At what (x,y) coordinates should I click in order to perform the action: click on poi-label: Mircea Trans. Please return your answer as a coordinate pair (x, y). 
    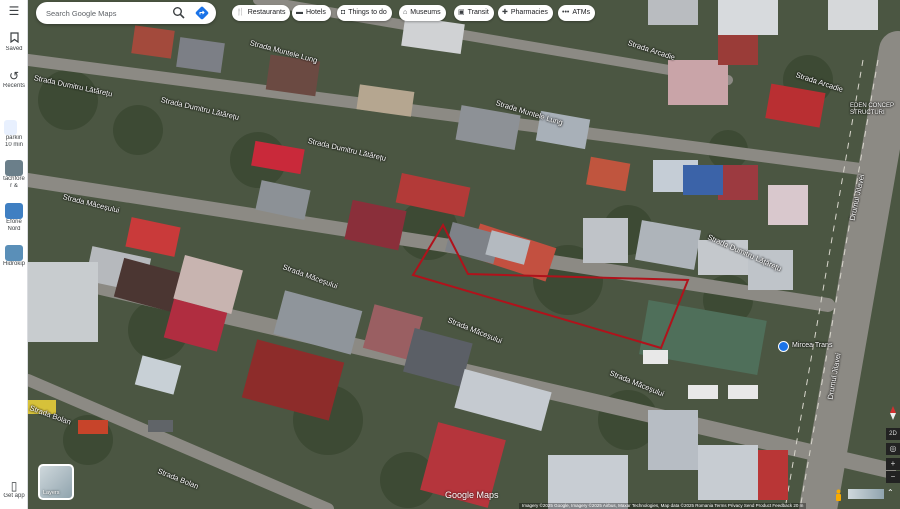
    Looking at the image, I should click on (812, 345).